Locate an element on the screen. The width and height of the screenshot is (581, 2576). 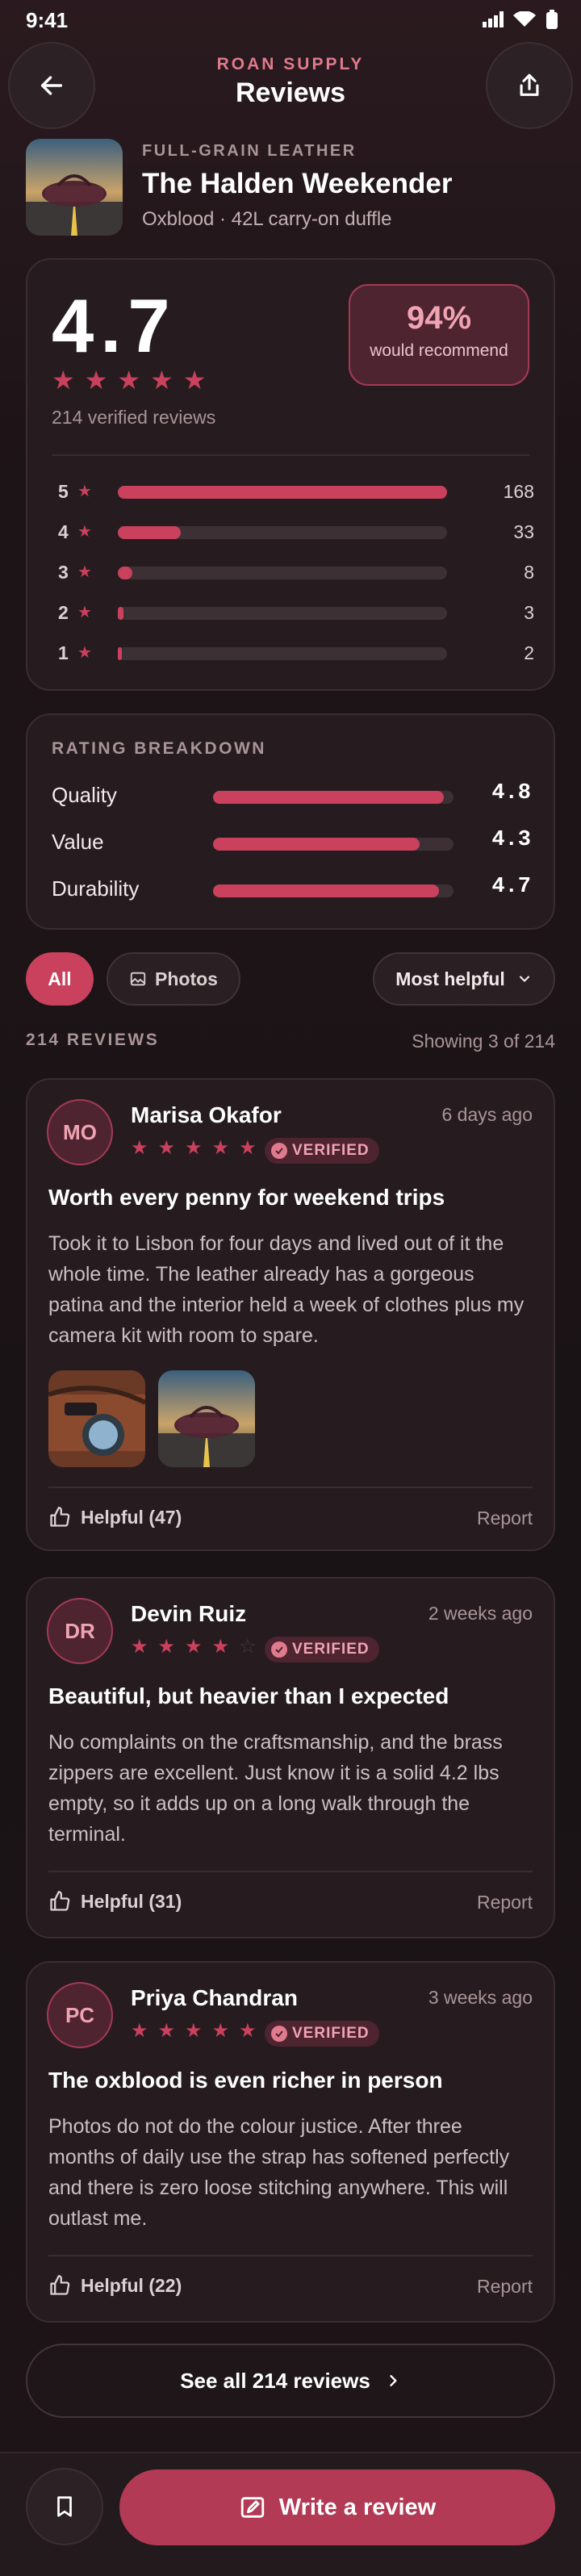
histogram-label: 1 is located at coordinates (63, 652).